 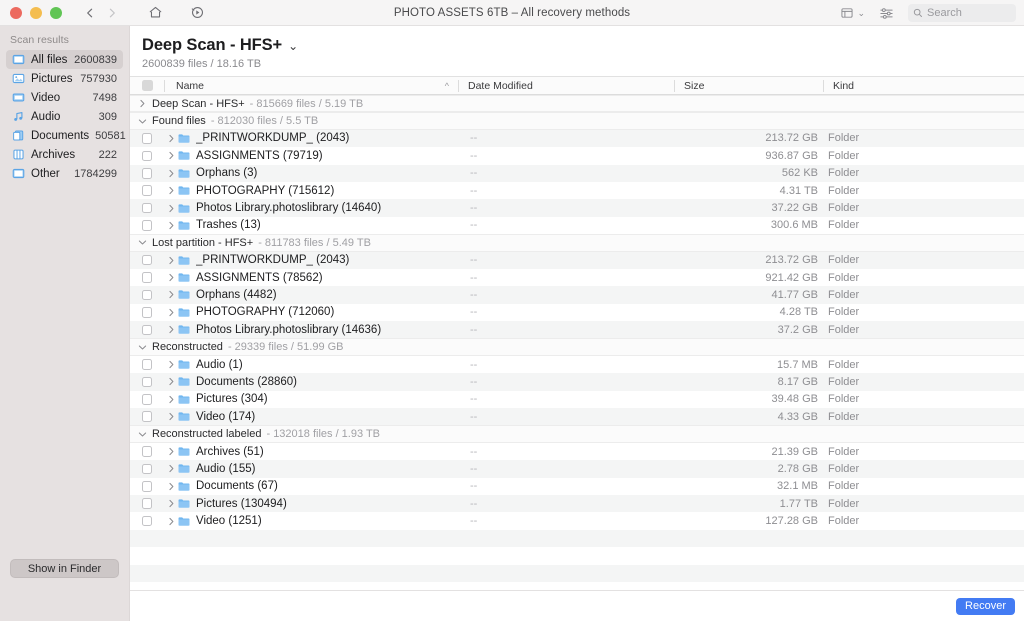 What do you see at coordinates (577, 173) in the screenshot?
I see `table-row: Orphans (3) -- 562 KB Folder` at bounding box center [577, 173].